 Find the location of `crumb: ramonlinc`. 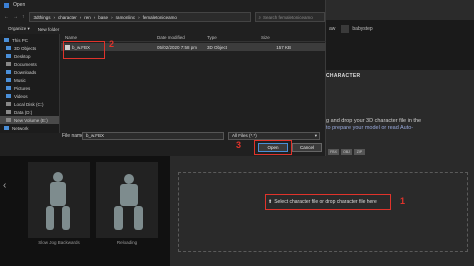

crumb: ramonlinc is located at coordinates (126, 17).